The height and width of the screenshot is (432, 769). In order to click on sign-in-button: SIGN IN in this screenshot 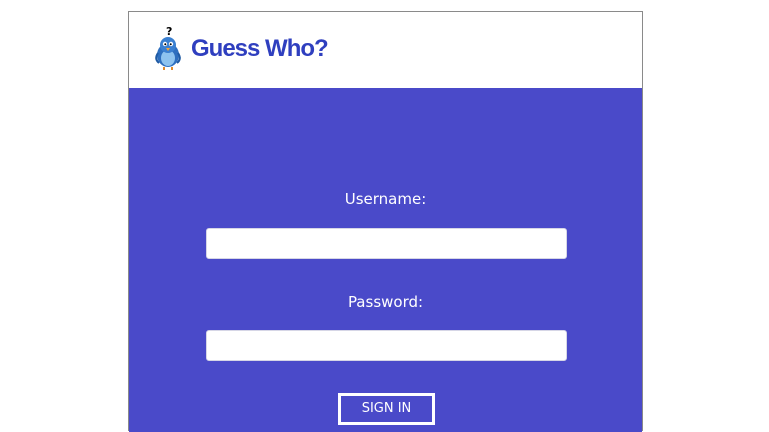, I will do `click(386, 409)`.